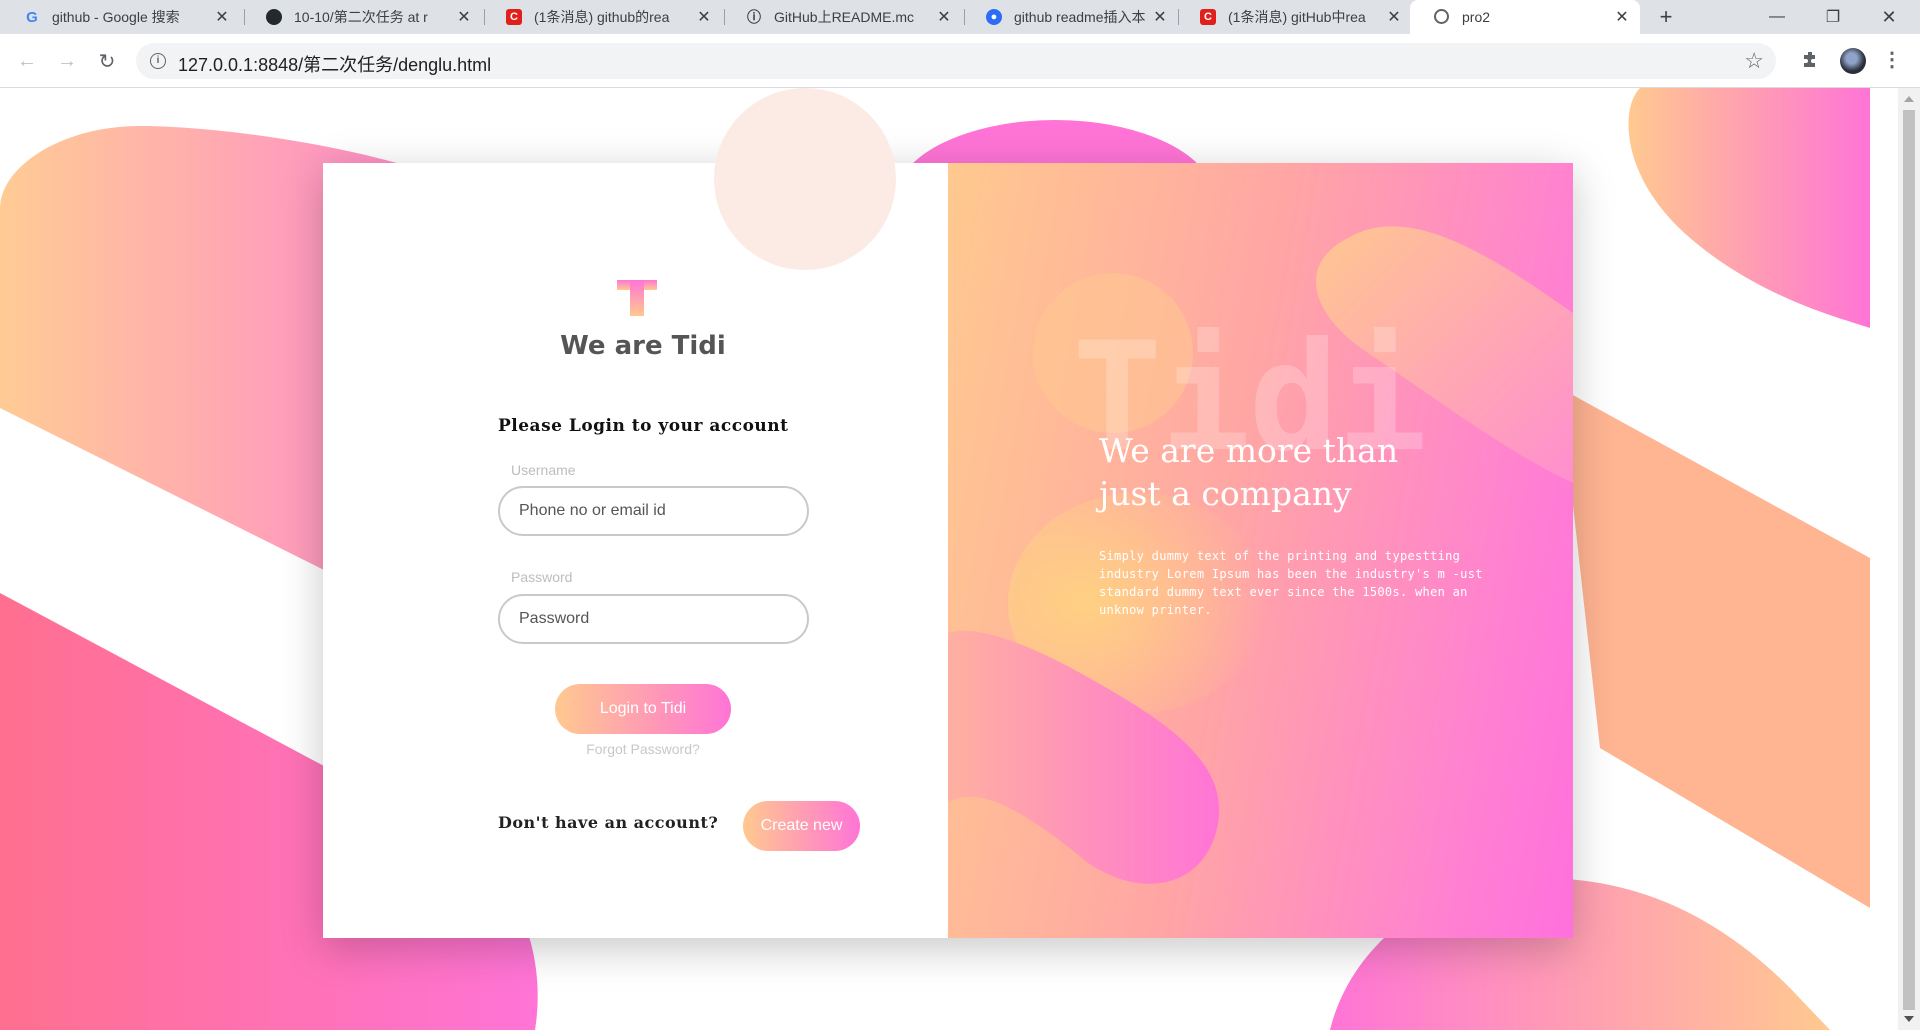  What do you see at coordinates (1319, 472) in the screenshot?
I see `tagline: We are more than just a company` at bounding box center [1319, 472].